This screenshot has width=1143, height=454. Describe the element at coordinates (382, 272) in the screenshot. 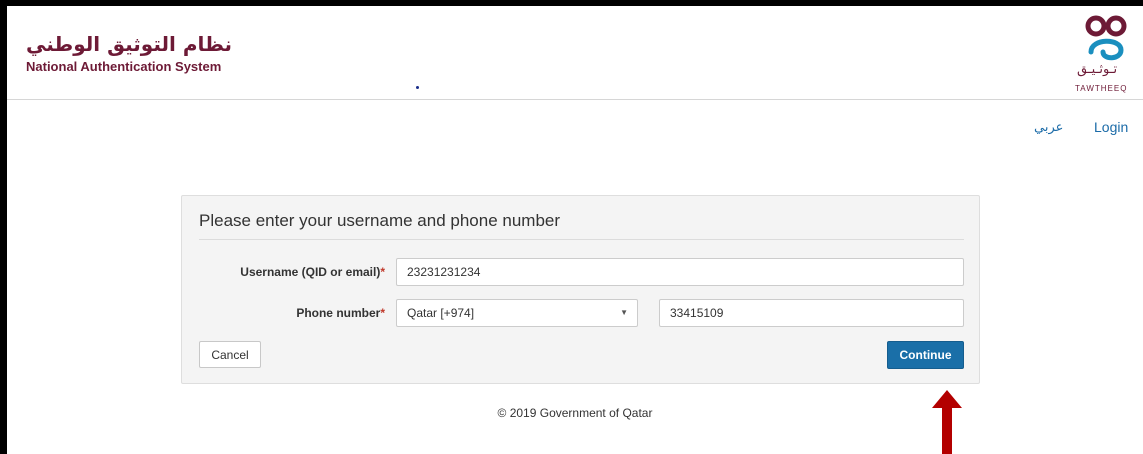

I see `username-required-mark: *` at that location.